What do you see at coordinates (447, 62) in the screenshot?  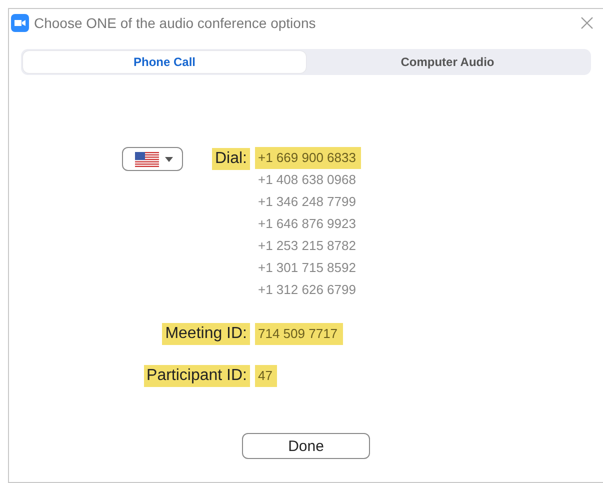 I see `tab: Computer Audio` at bounding box center [447, 62].